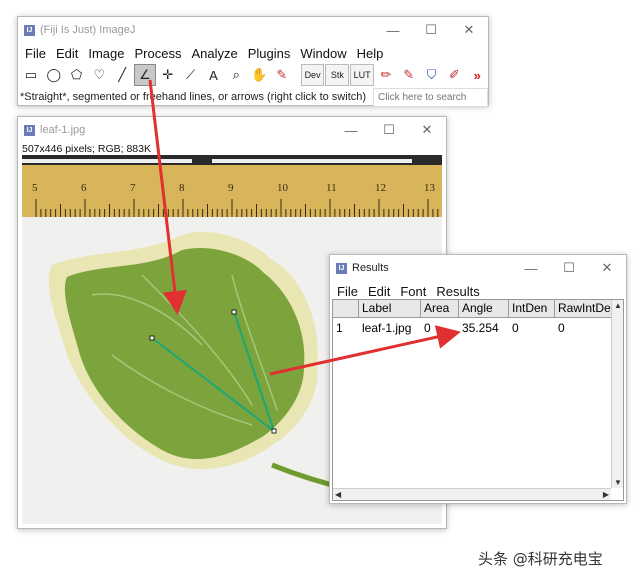  I want to click on cell-intden: 0, so click(515, 328).